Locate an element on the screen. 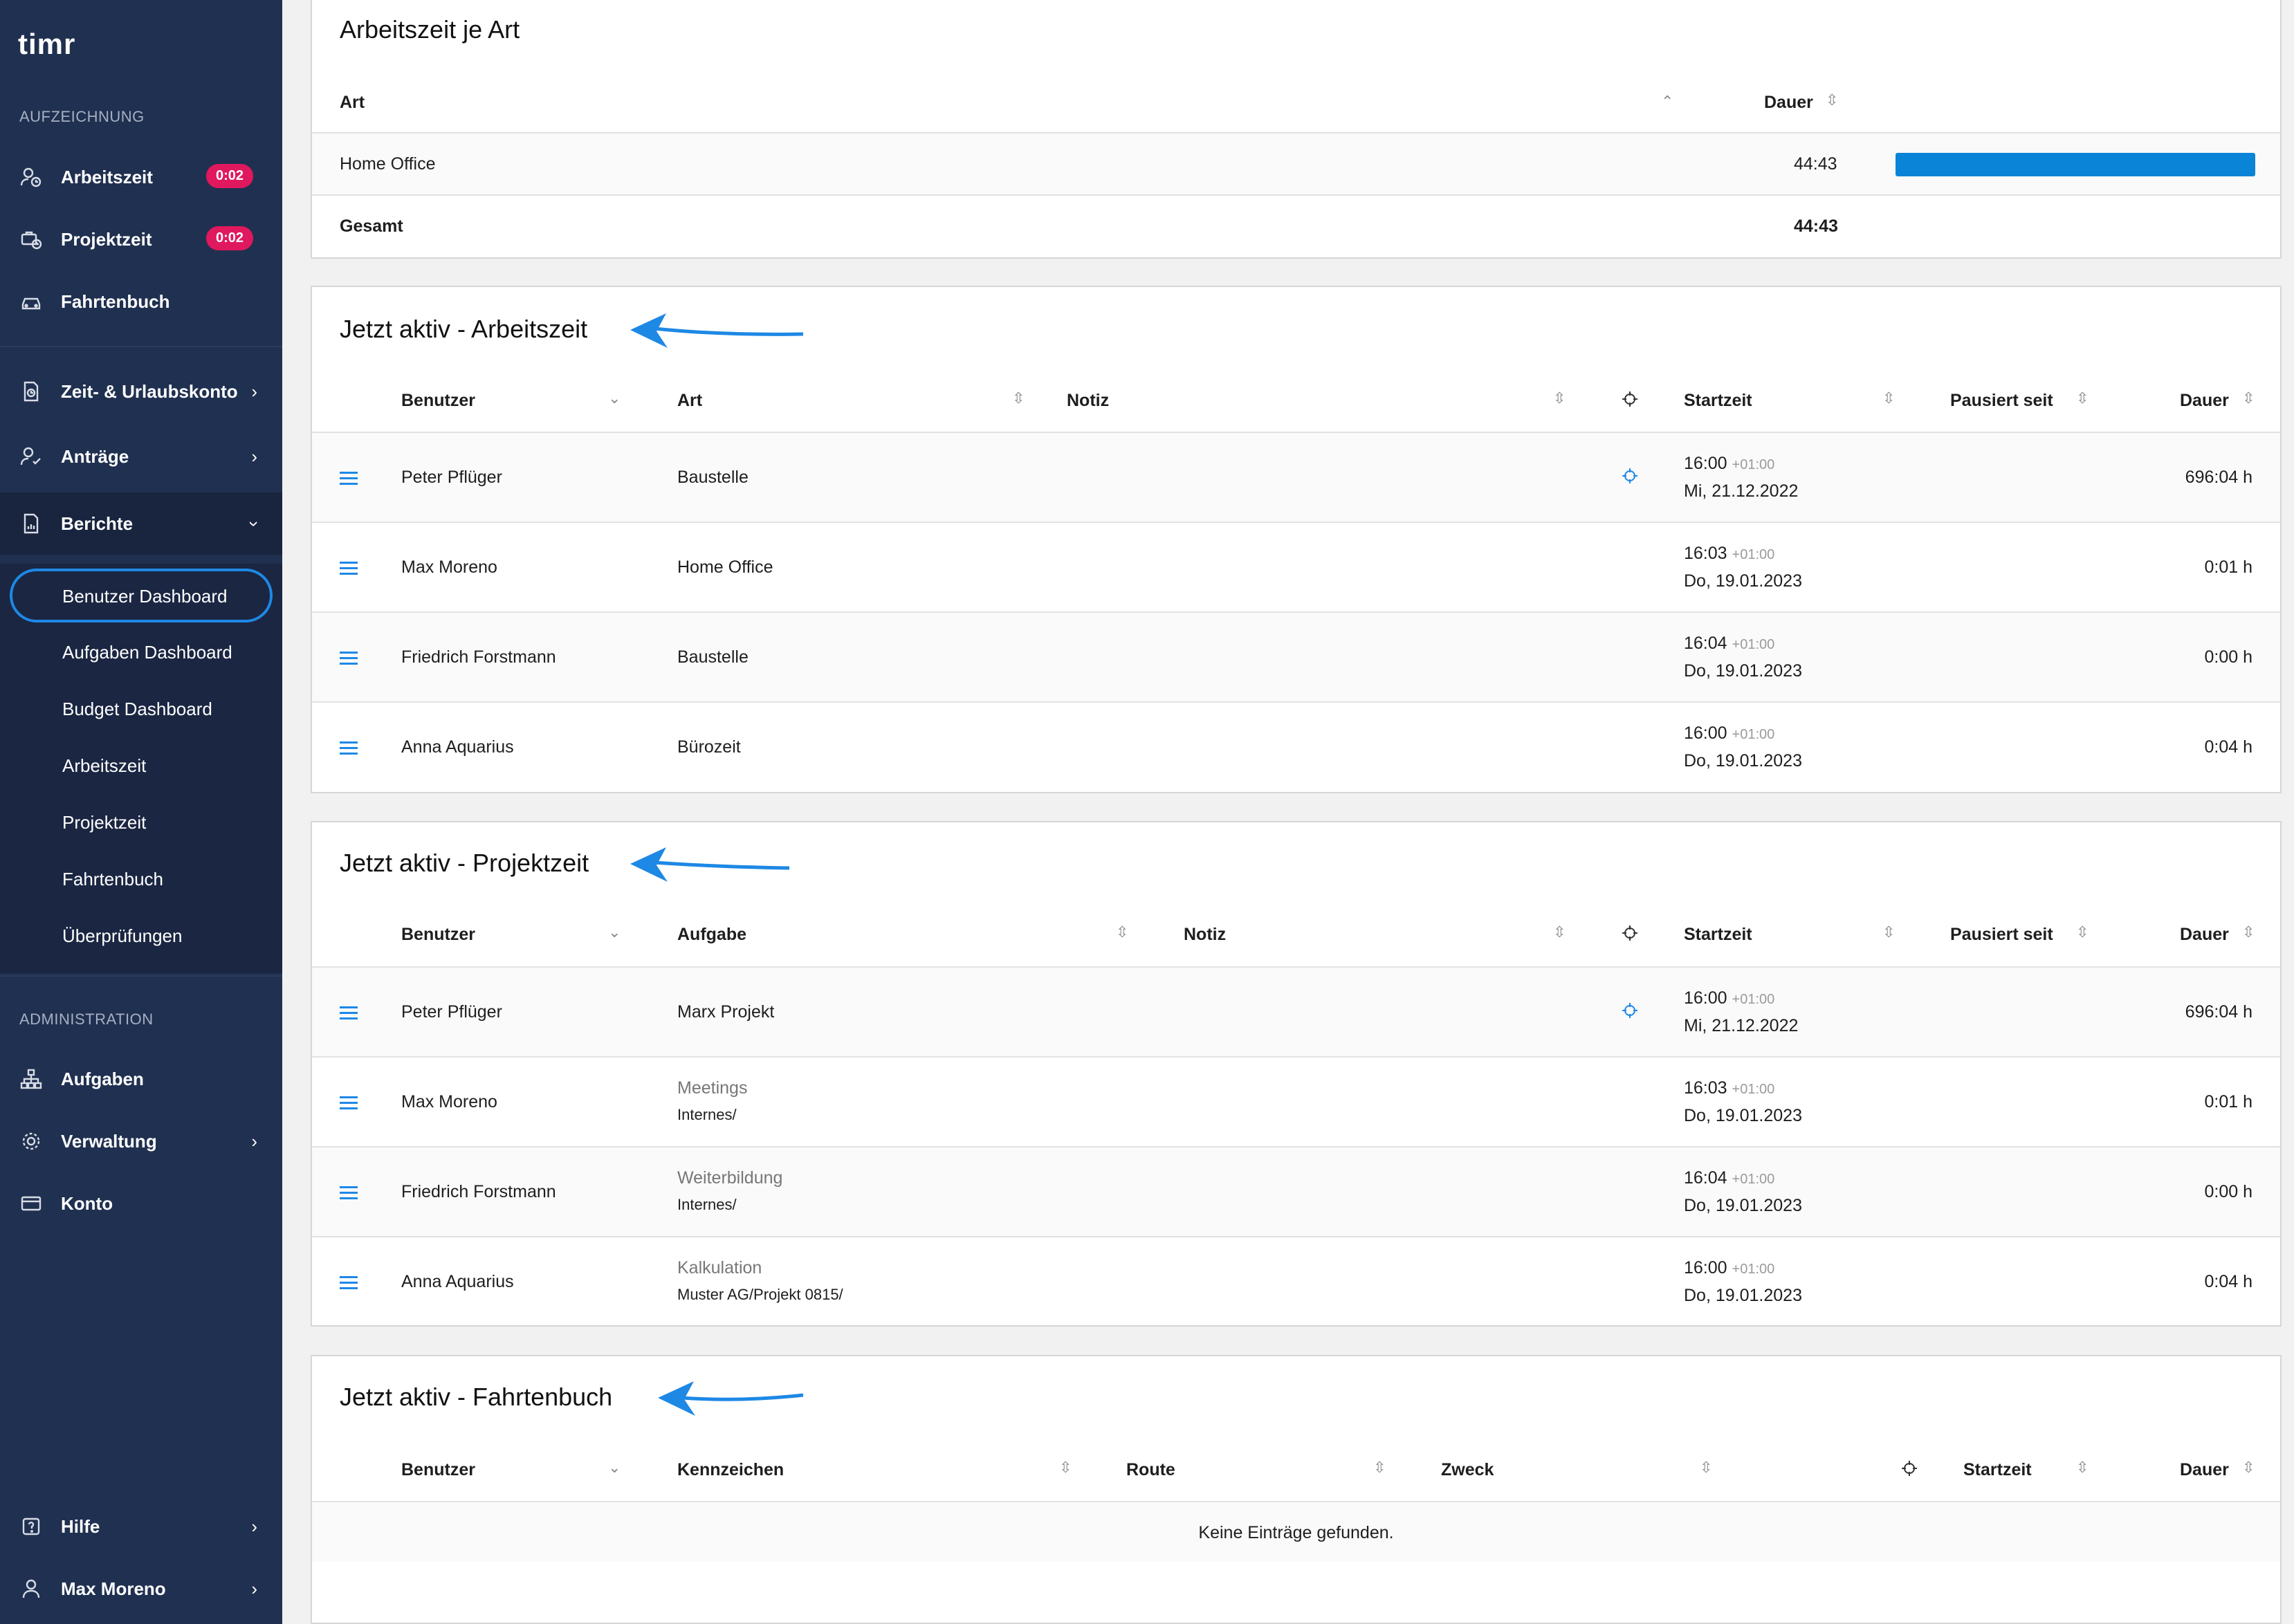 The width and height of the screenshot is (2294, 1624). sidebar-item-hilfe: Hilfe › is located at coordinates (141, 1526).